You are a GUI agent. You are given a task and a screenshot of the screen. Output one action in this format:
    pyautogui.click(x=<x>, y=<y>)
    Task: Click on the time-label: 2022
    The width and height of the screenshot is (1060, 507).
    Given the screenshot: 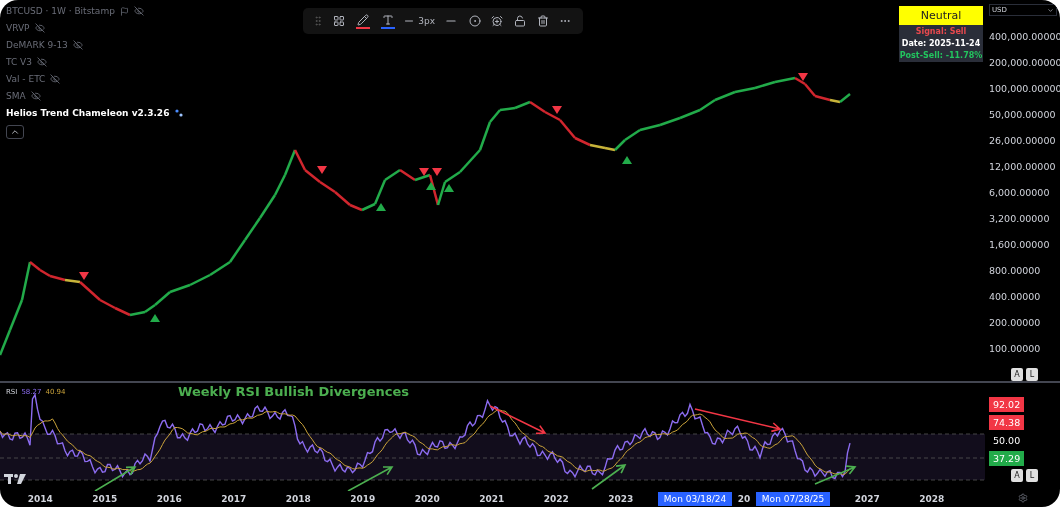 What is the action you would take?
    pyautogui.click(x=556, y=499)
    